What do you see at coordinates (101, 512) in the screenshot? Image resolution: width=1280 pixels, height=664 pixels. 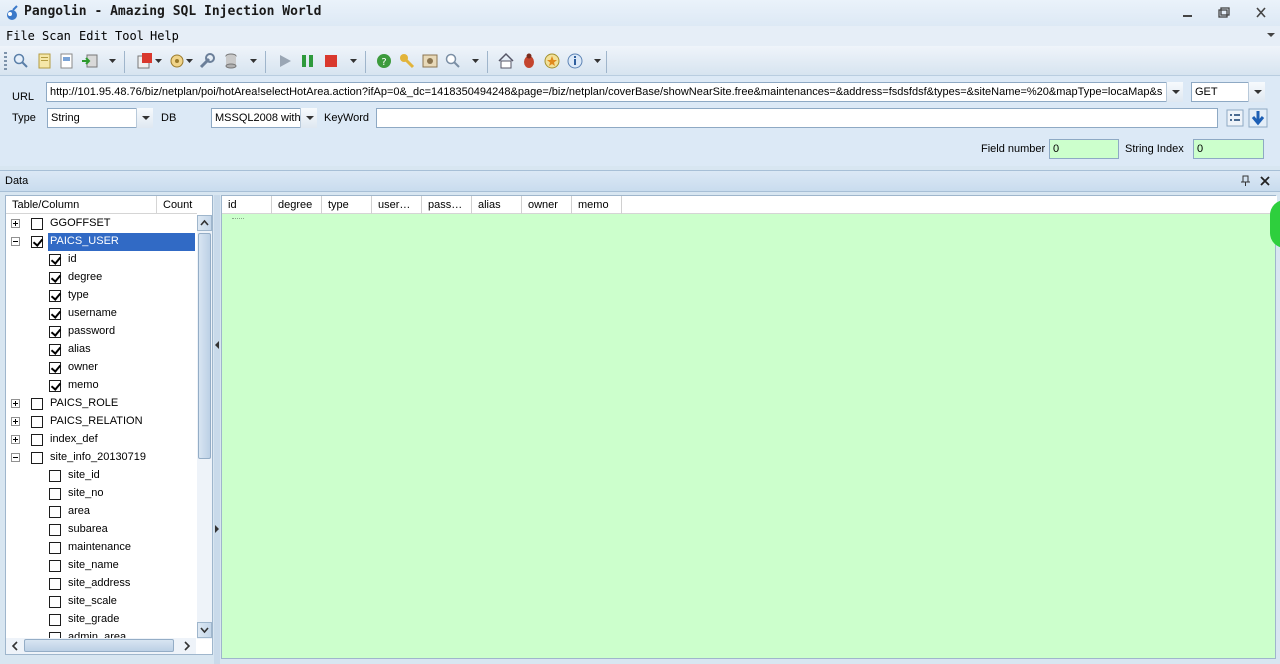 I see `tree-column-row: area` at bounding box center [101, 512].